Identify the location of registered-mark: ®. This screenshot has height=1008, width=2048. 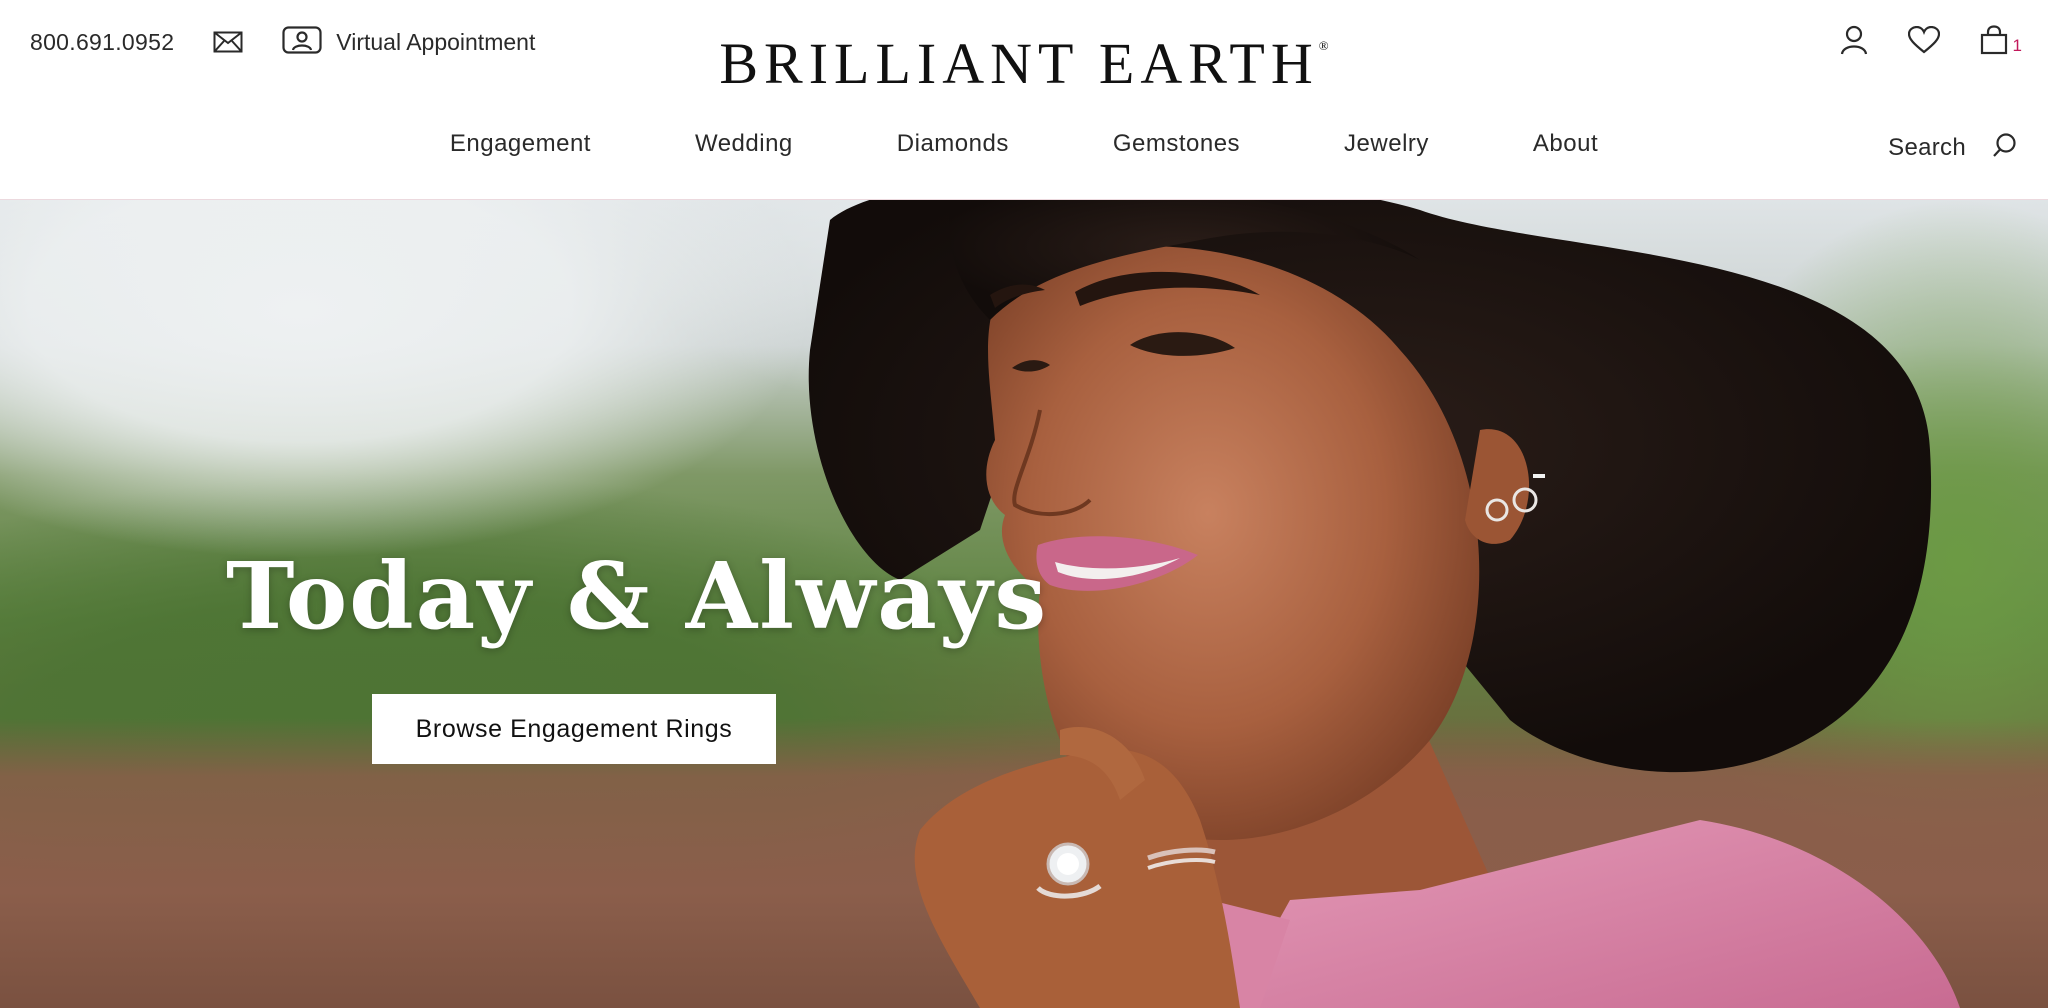
(1323, 45).